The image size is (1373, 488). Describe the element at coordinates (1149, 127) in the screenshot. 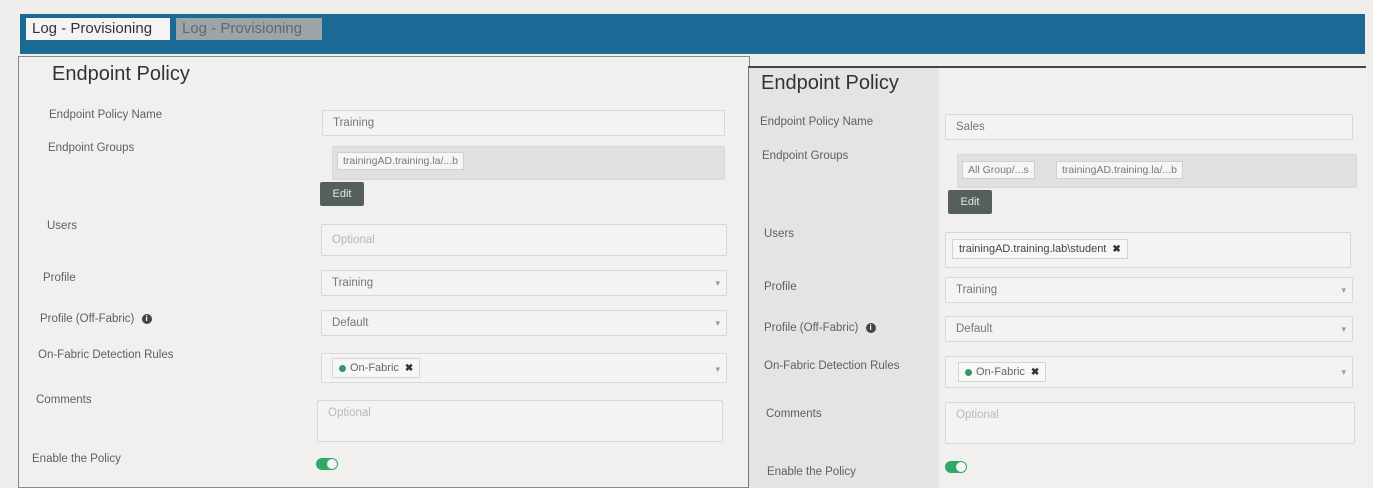

I see `policy-name-input: Sales` at that location.